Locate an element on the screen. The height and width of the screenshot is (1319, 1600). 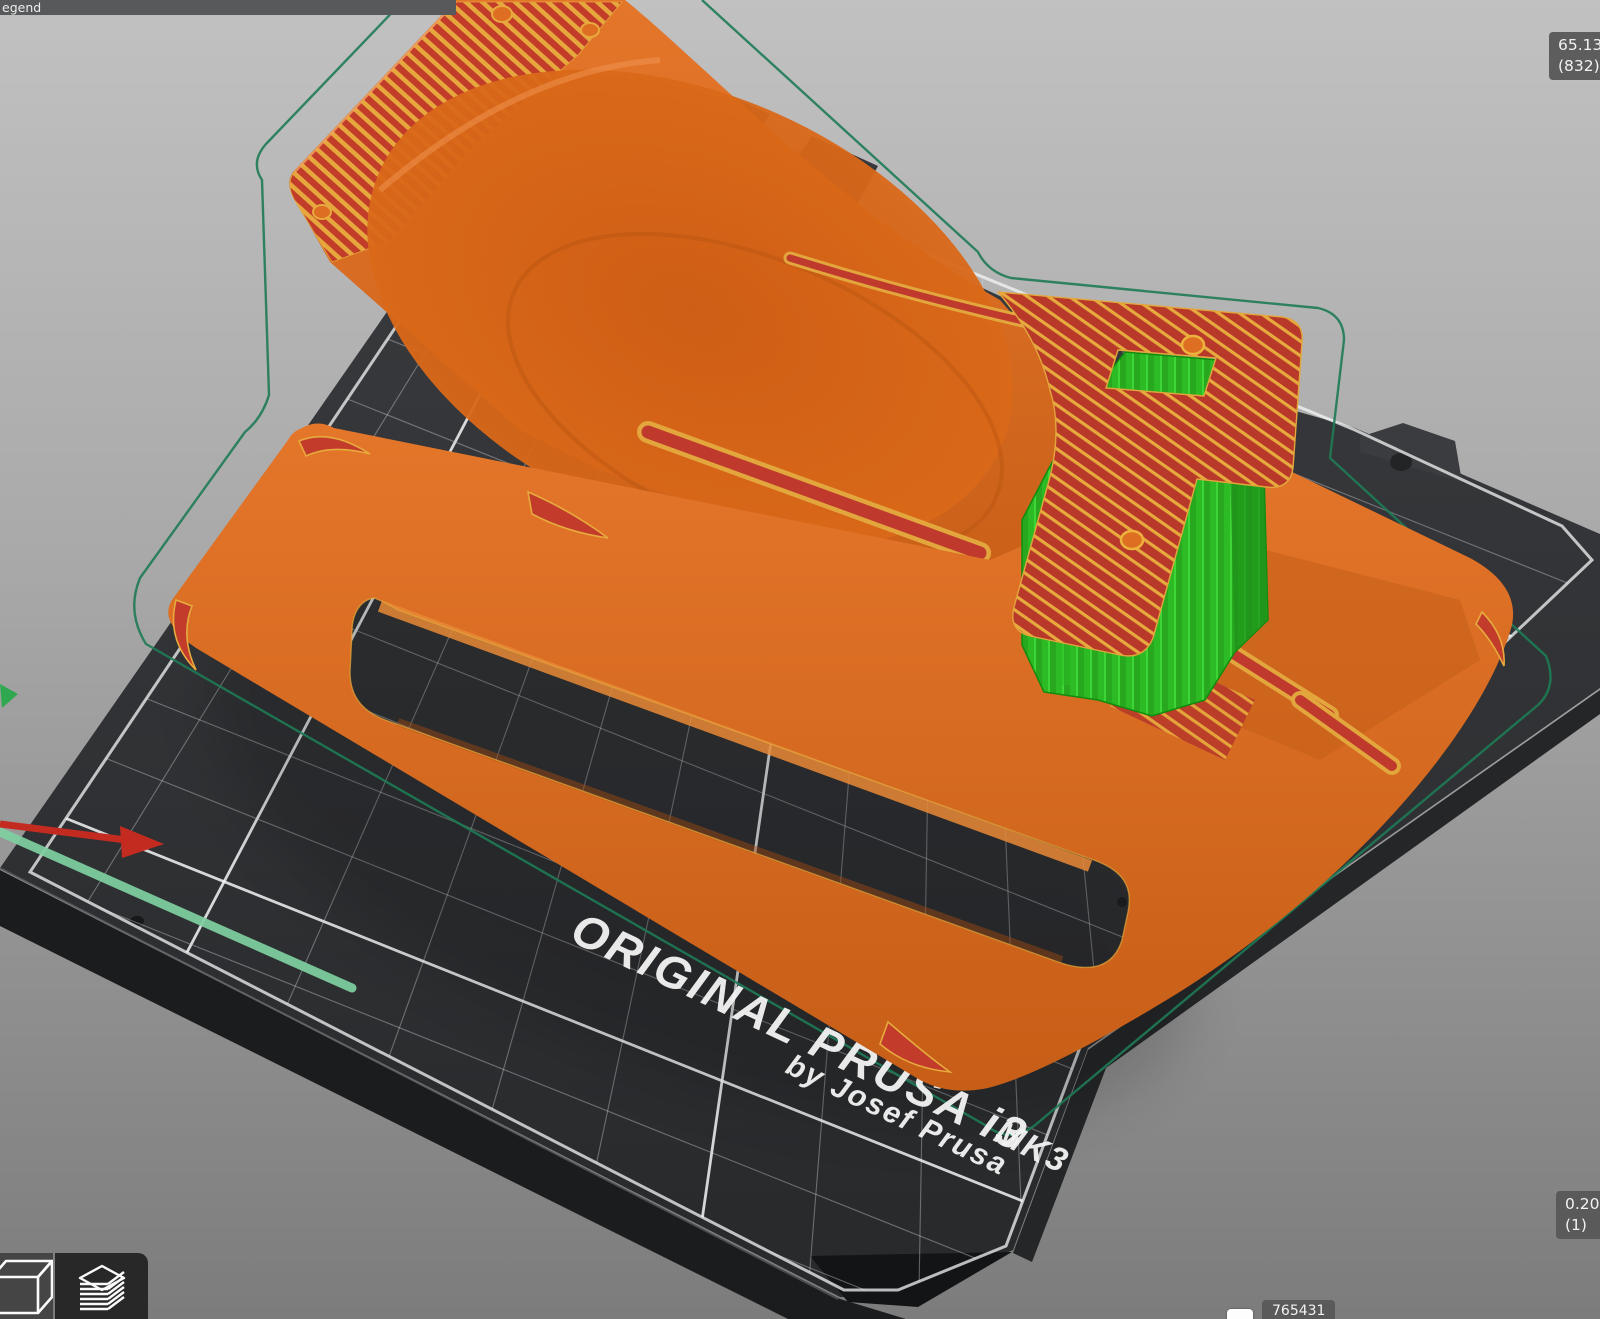
legend-title: egend is located at coordinates (22, 7).